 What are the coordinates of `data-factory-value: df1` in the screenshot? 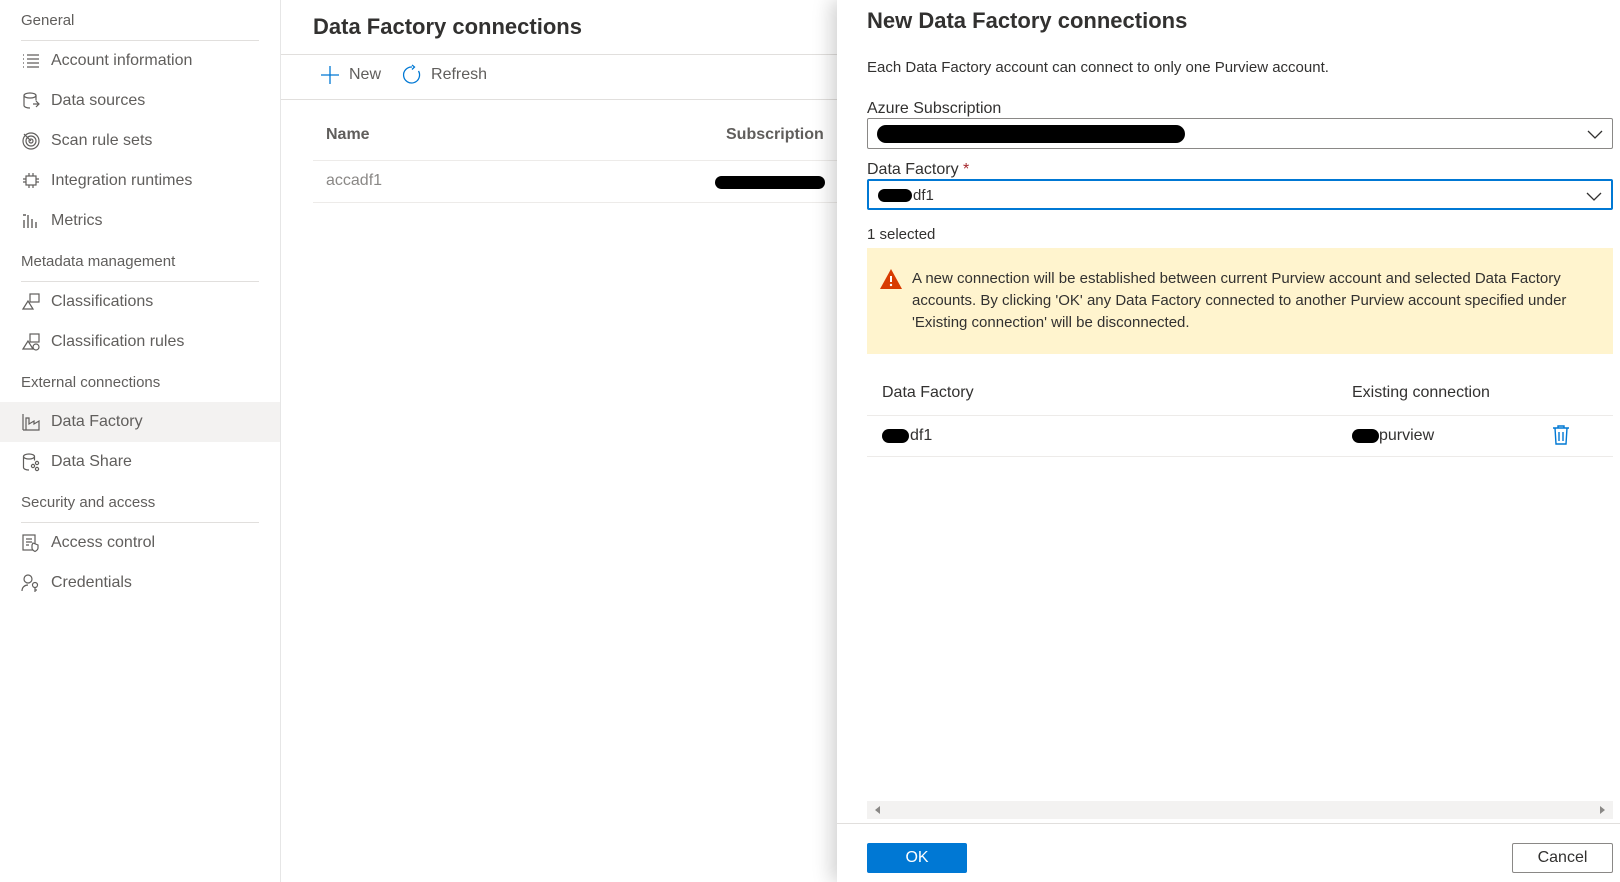 It's located at (906, 195).